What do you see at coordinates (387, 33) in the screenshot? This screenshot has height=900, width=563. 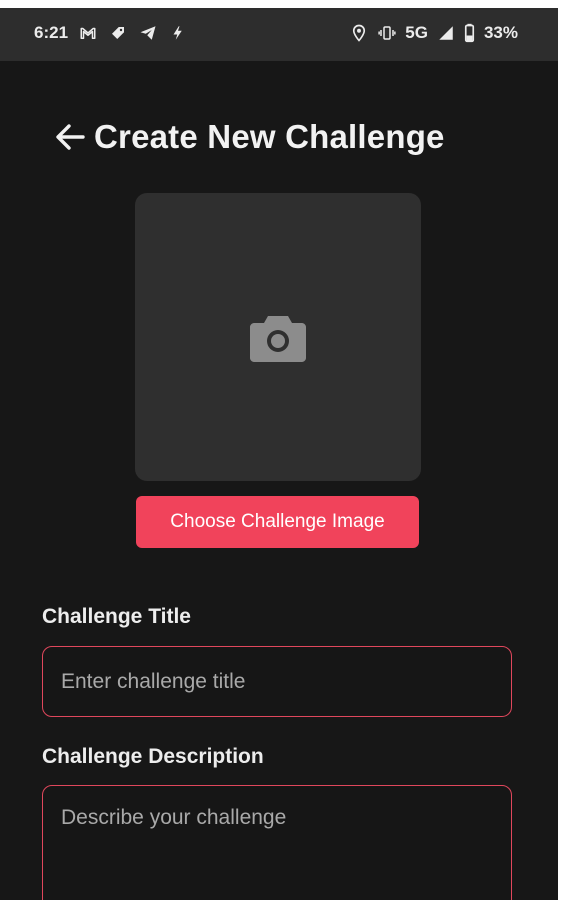 I see `vibrate-icon` at bounding box center [387, 33].